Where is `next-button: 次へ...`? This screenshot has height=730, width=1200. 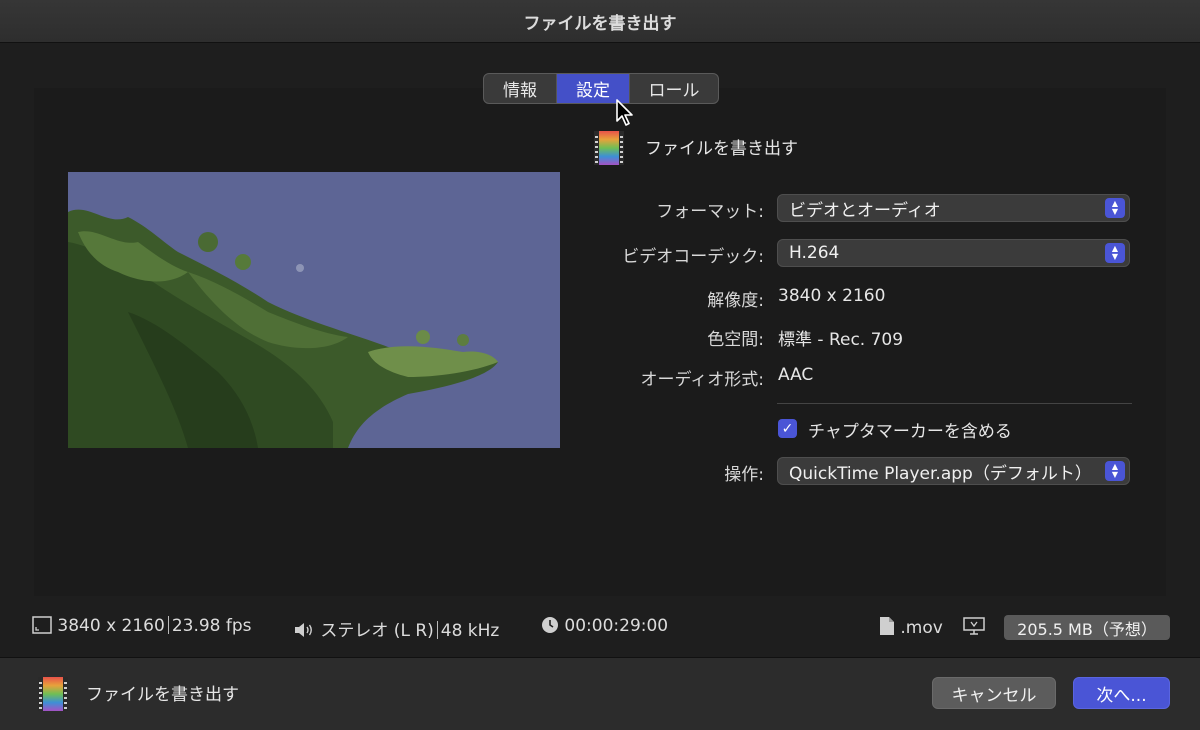 next-button: 次へ... is located at coordinates (1121, 693).